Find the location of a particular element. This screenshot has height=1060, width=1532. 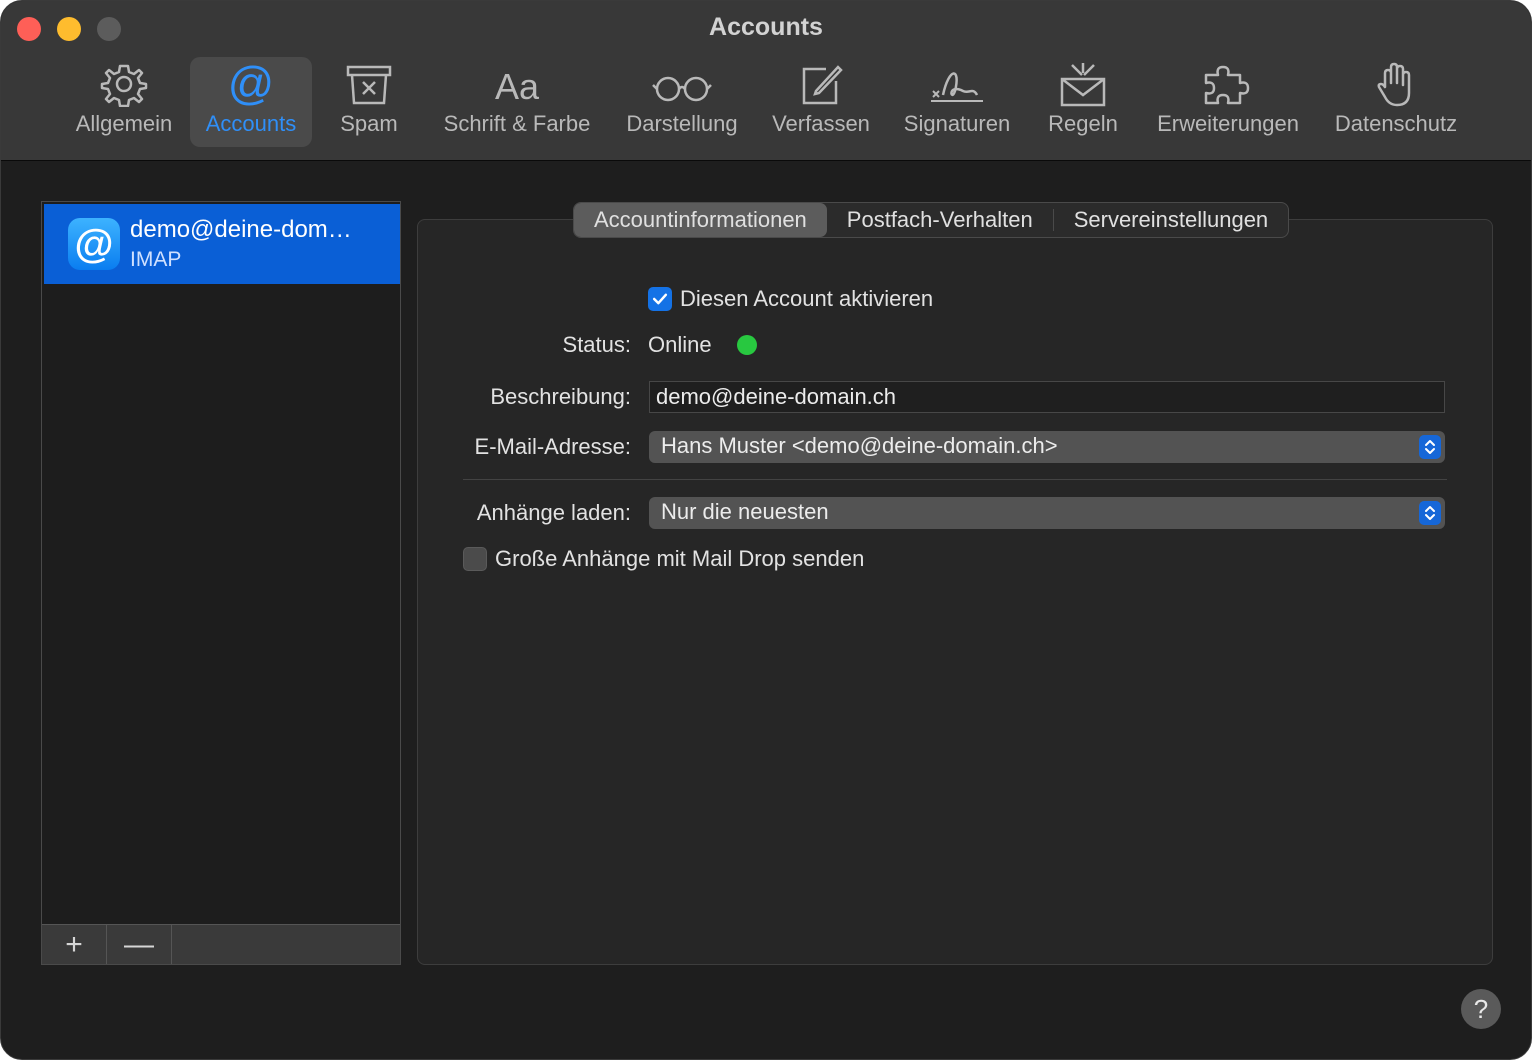

tab-server-settings: Servereinstellungen is located at coordinates (1171, 220).